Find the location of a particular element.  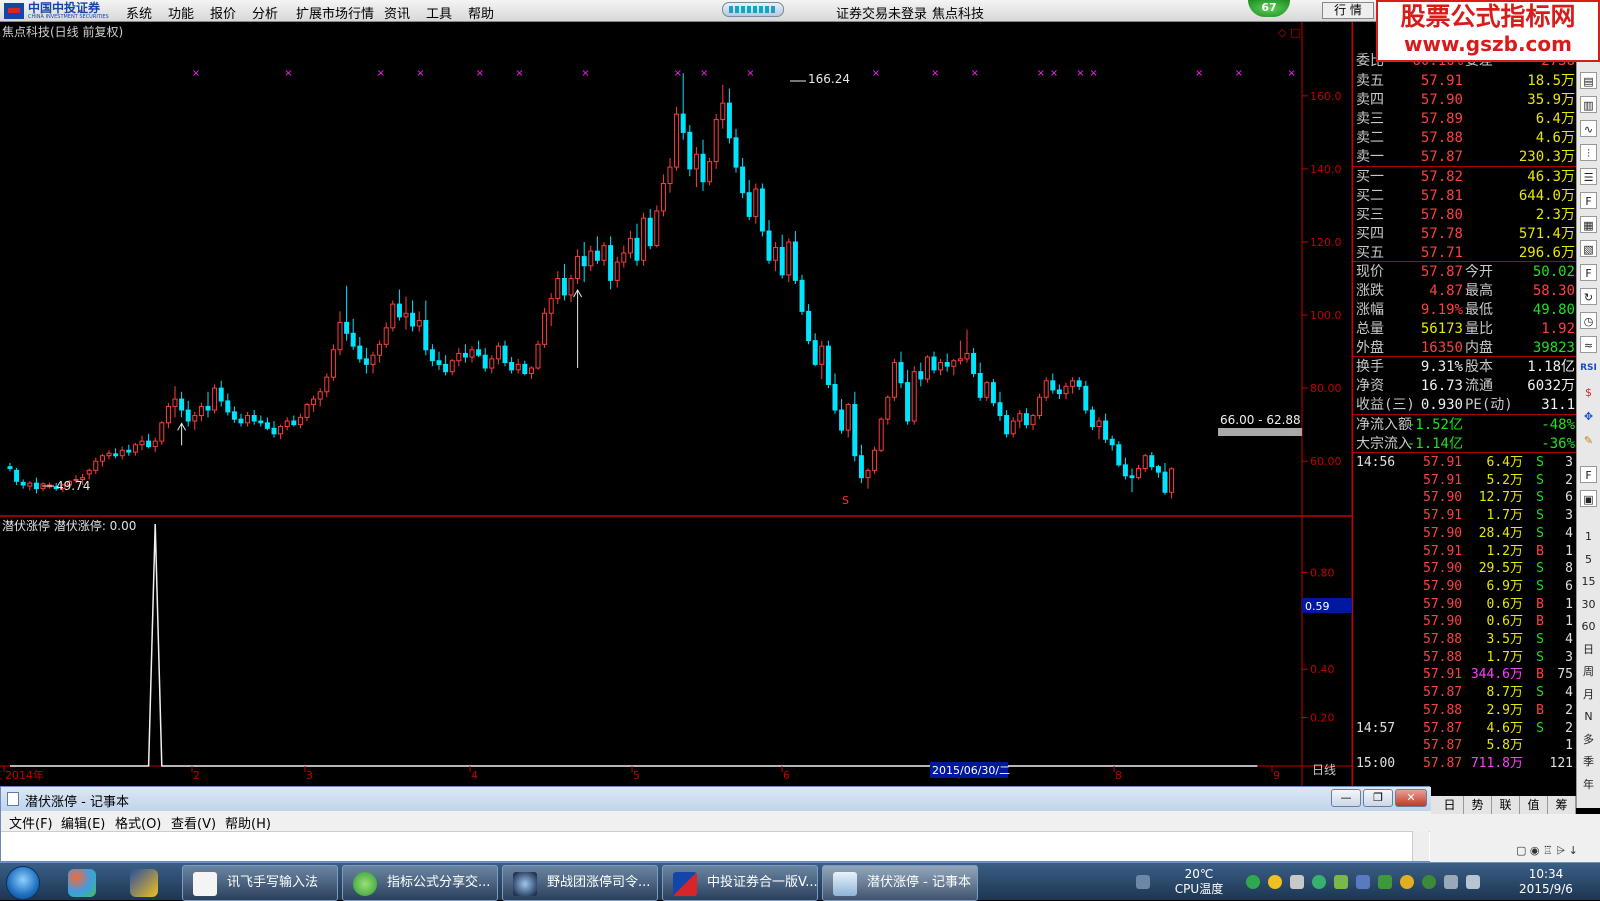

period-button: 5 is located at coordinates (1588, 559).